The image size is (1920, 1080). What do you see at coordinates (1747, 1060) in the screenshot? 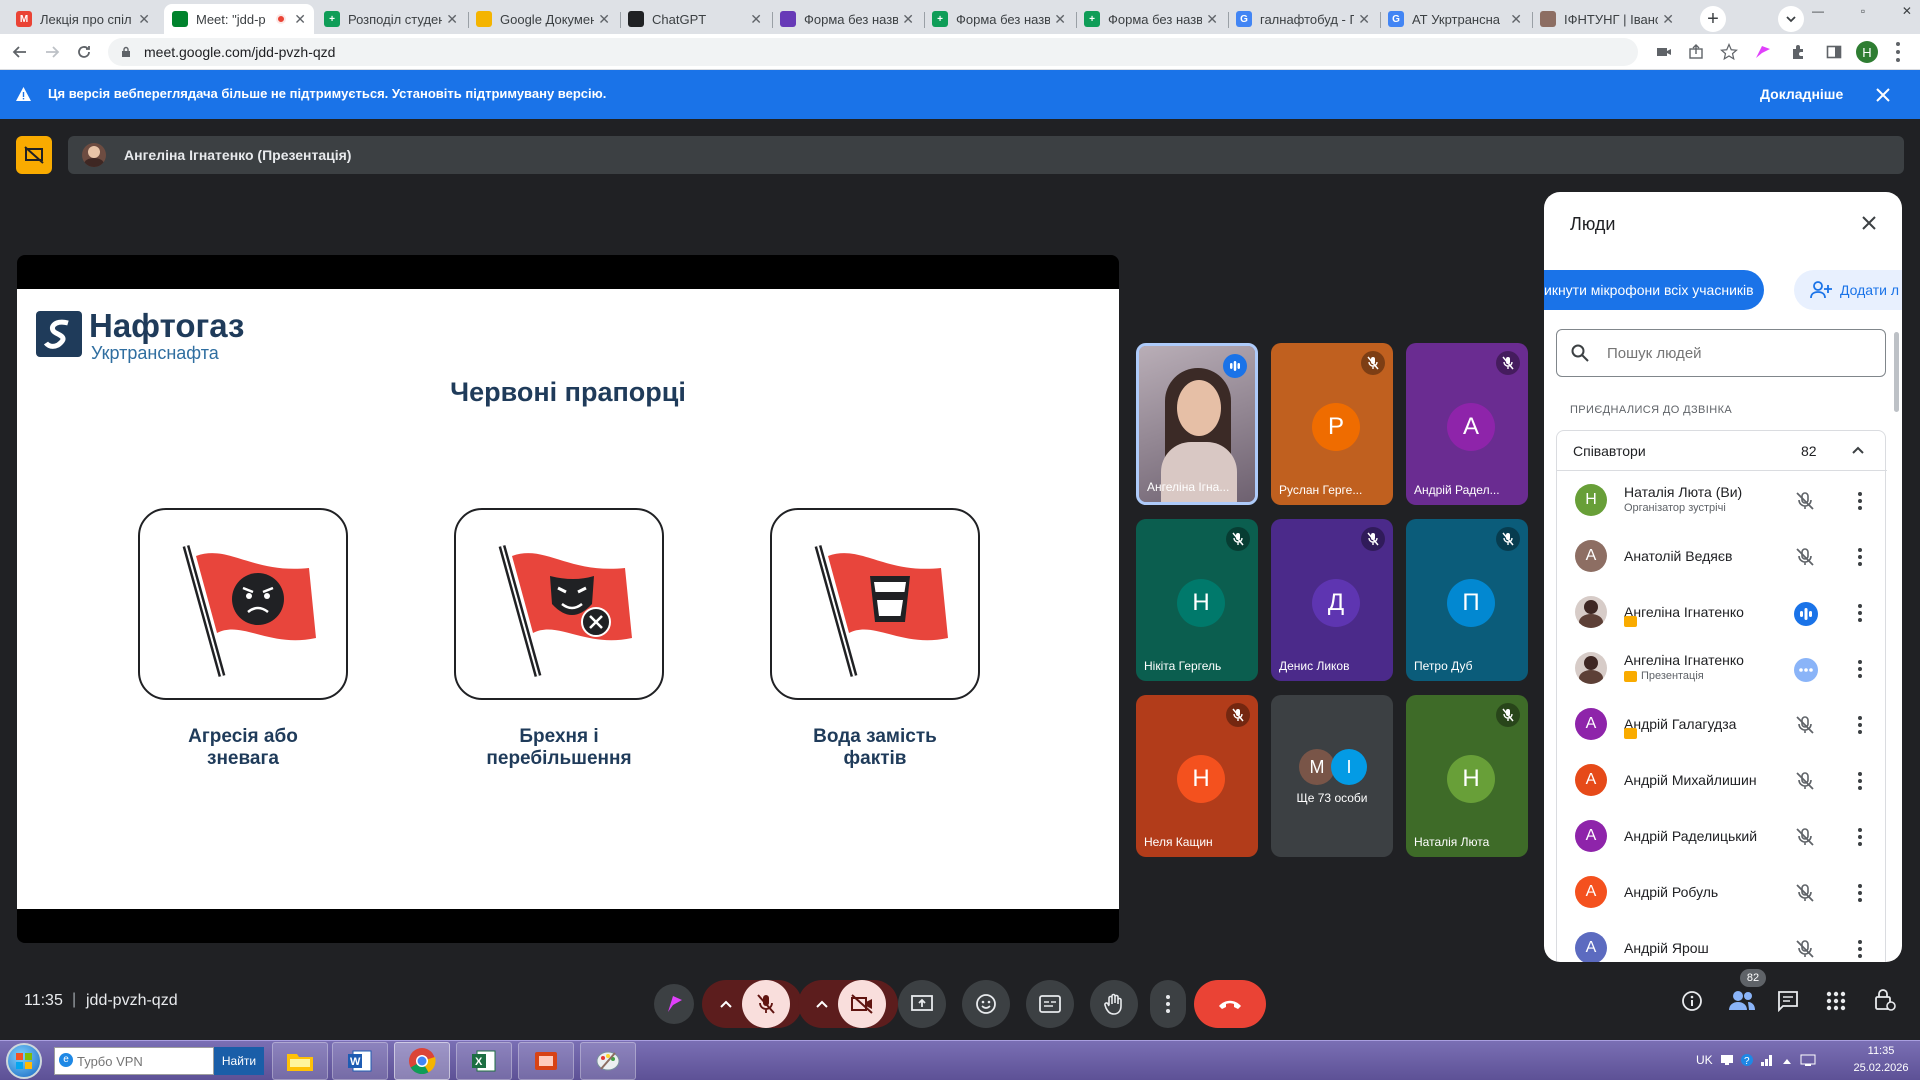
I see `tray-help-icon: ?` at bounding box center [1747, 1060].